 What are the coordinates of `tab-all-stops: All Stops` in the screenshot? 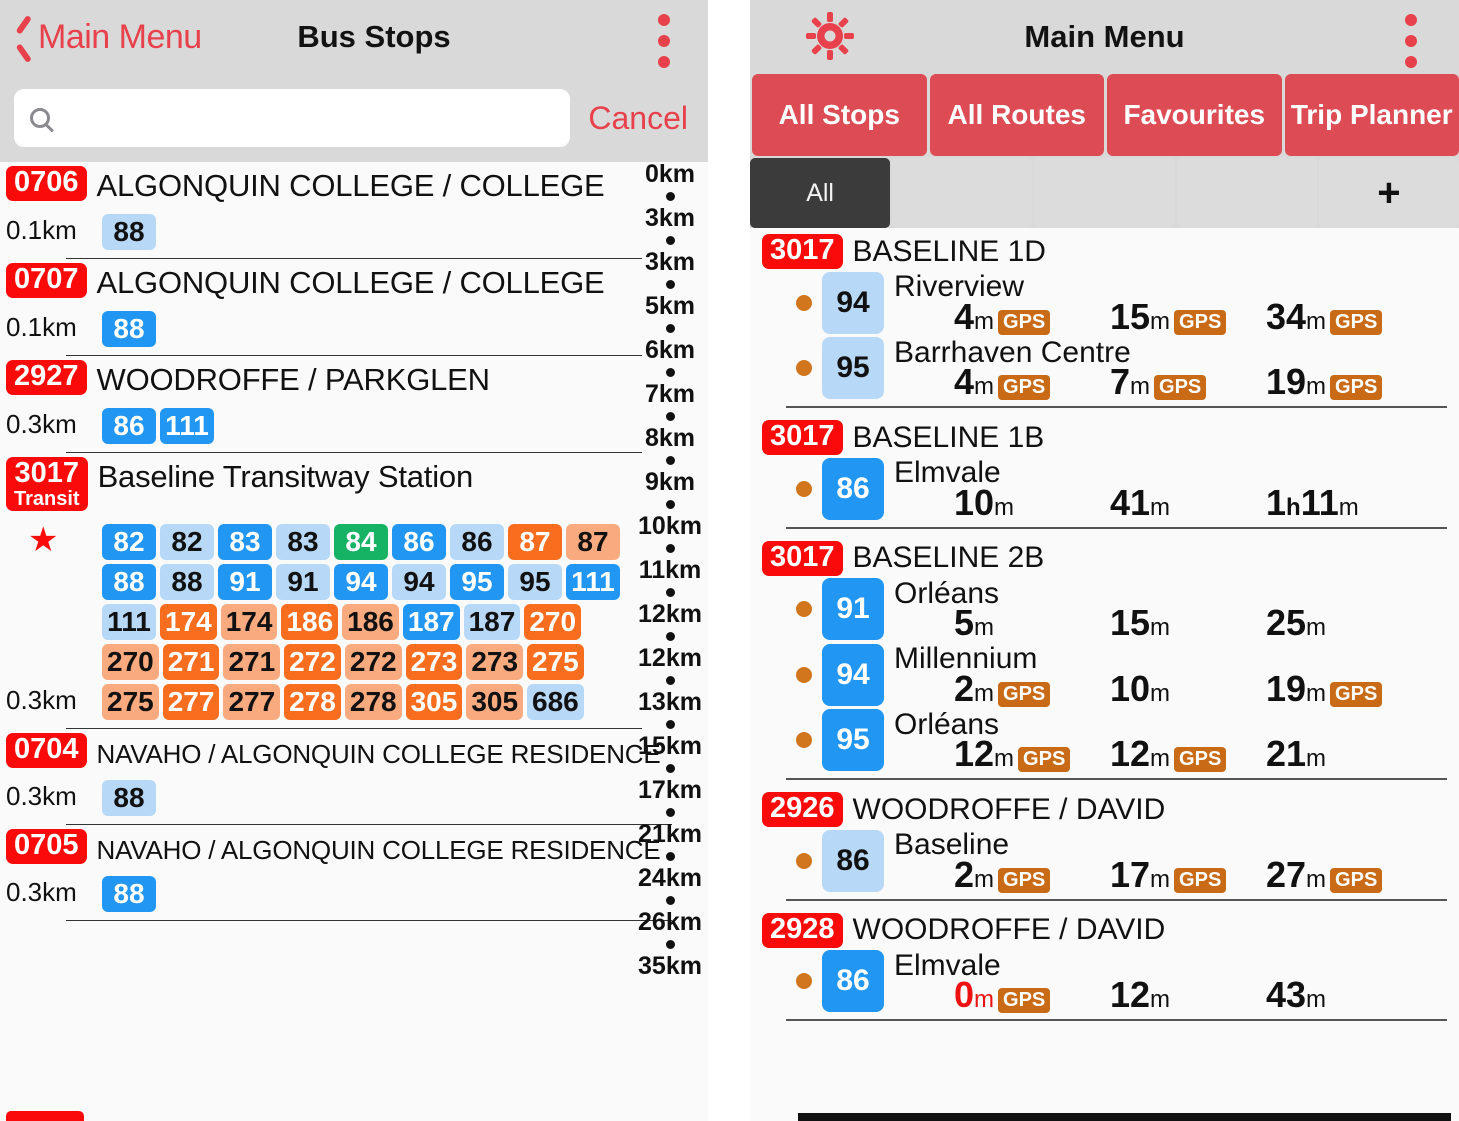 It's located at (839, 115).